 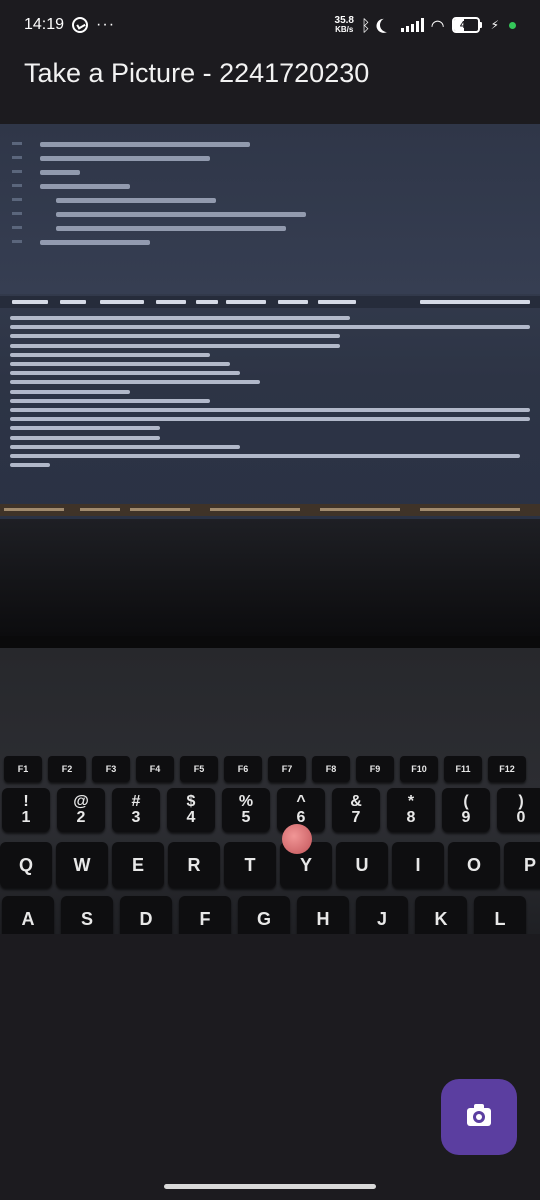 What do you see at coordinates (437, 25) in the screenshot?
I see `wifi-icon: ◠` at bounding box center [437, 25].